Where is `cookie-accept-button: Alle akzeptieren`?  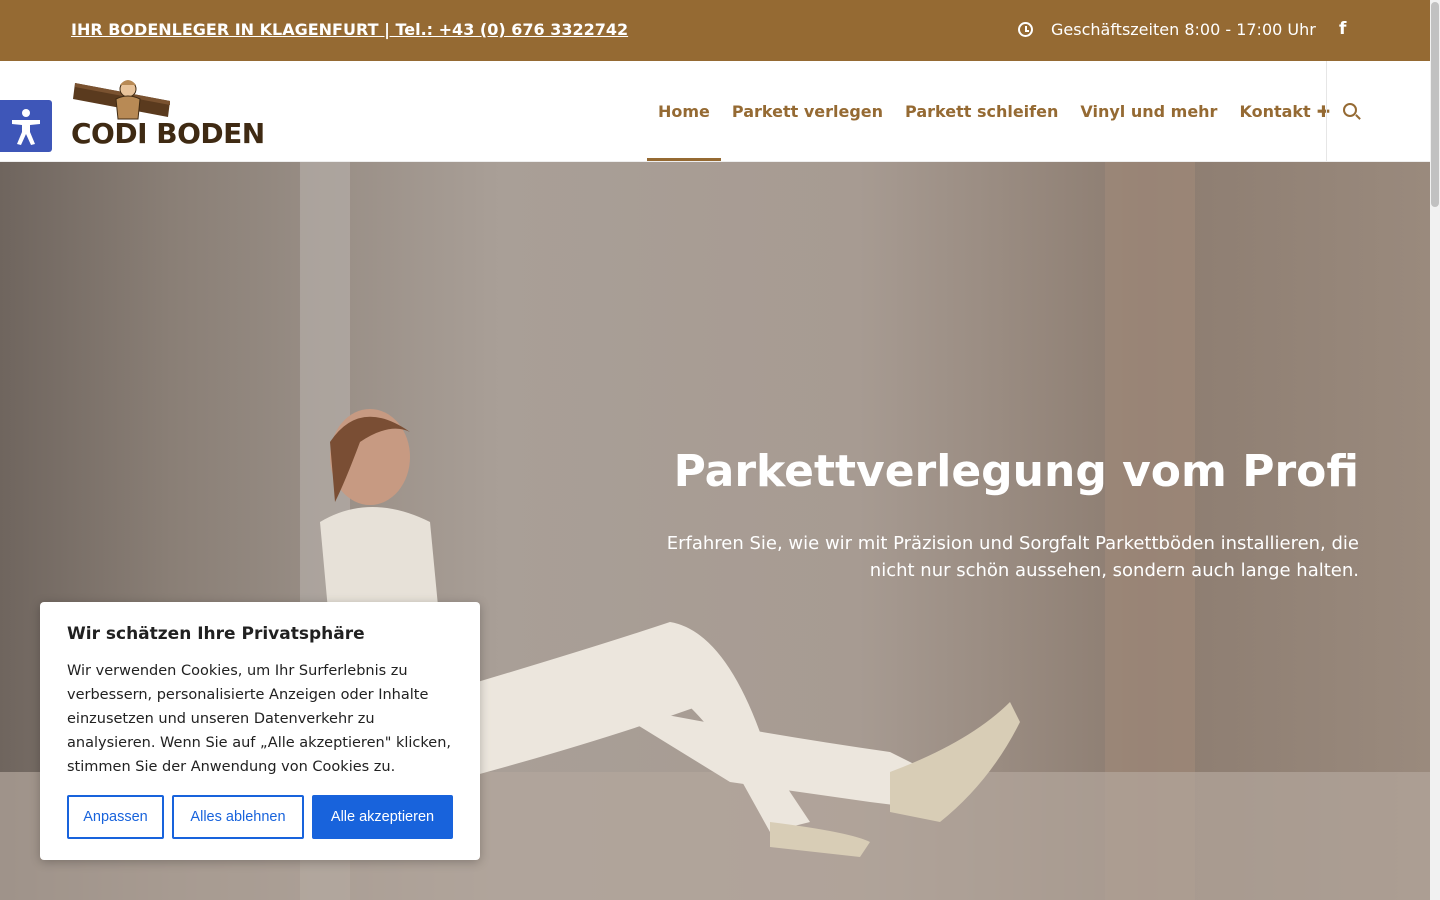 cookie-accept-button: Alle akzeptieren is located at coordinates (382, 817).